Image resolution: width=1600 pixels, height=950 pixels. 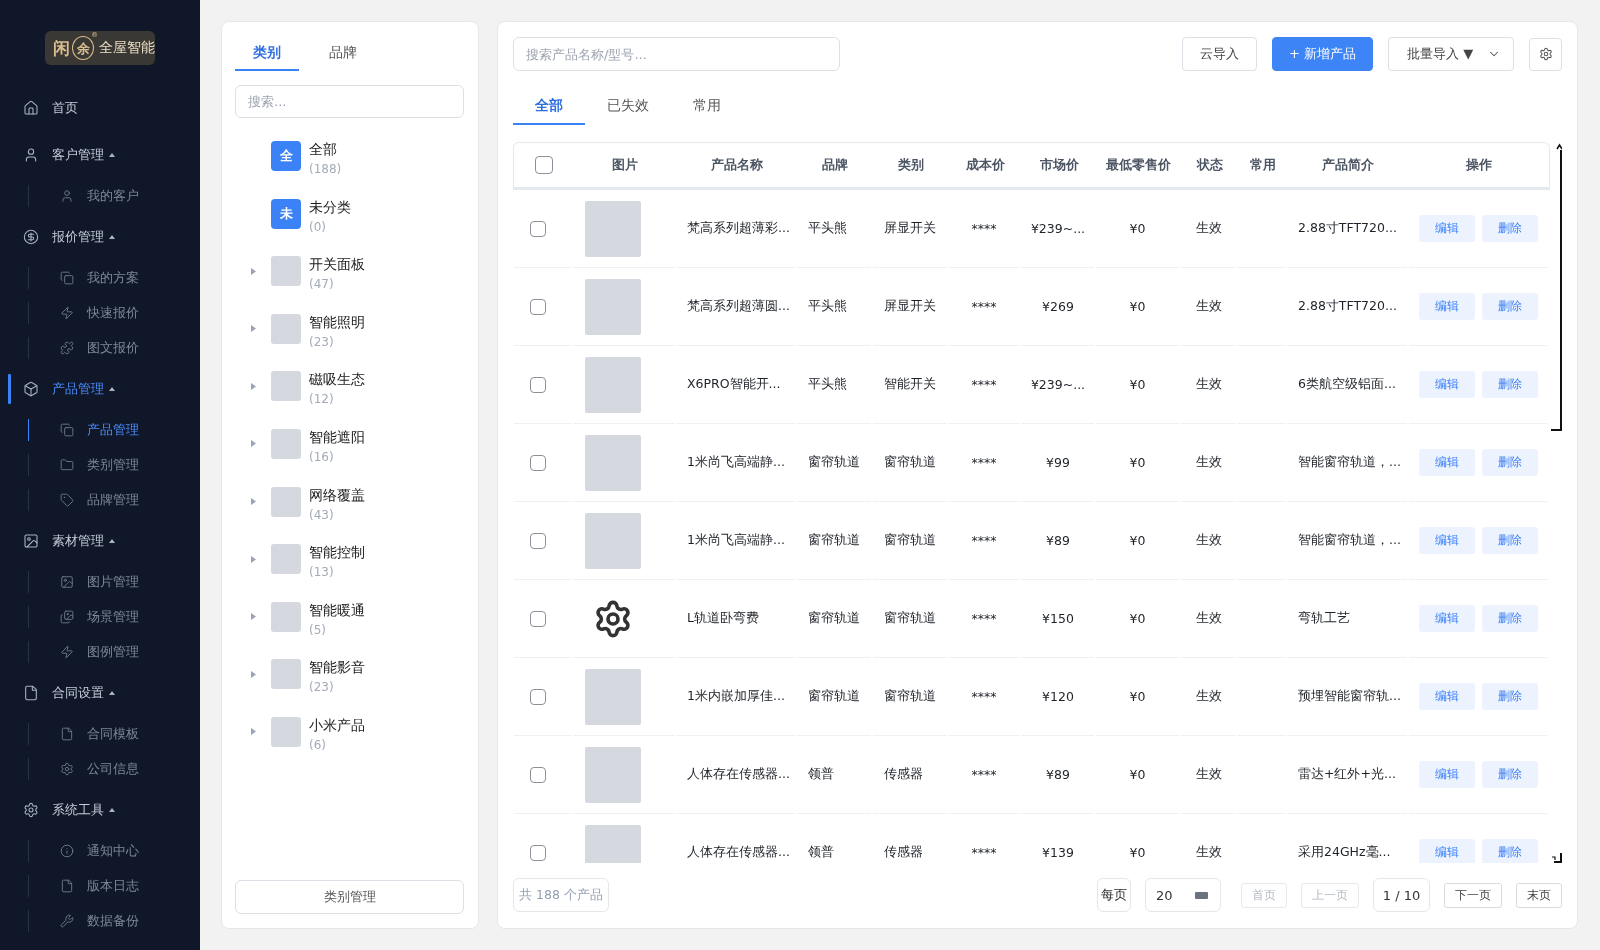 I want to click on tab: 常用, so click(x=707, y=106).